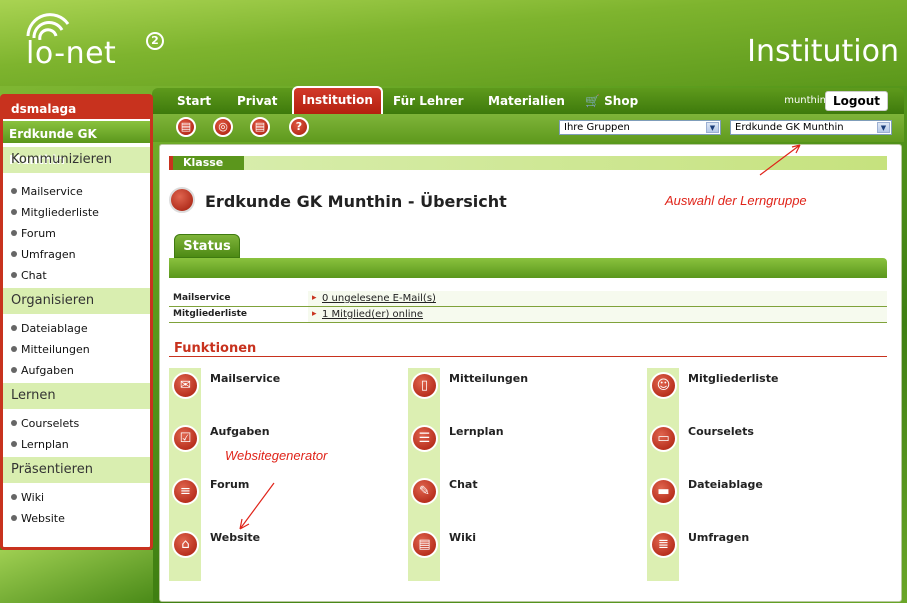 Image resolution: width=907 pixels, height=603 pixels. What do you see at coordinates (762, 441) in the screenshot?
I see `function-courselets: ▭ Courselets` at bounding box center [762, 441].